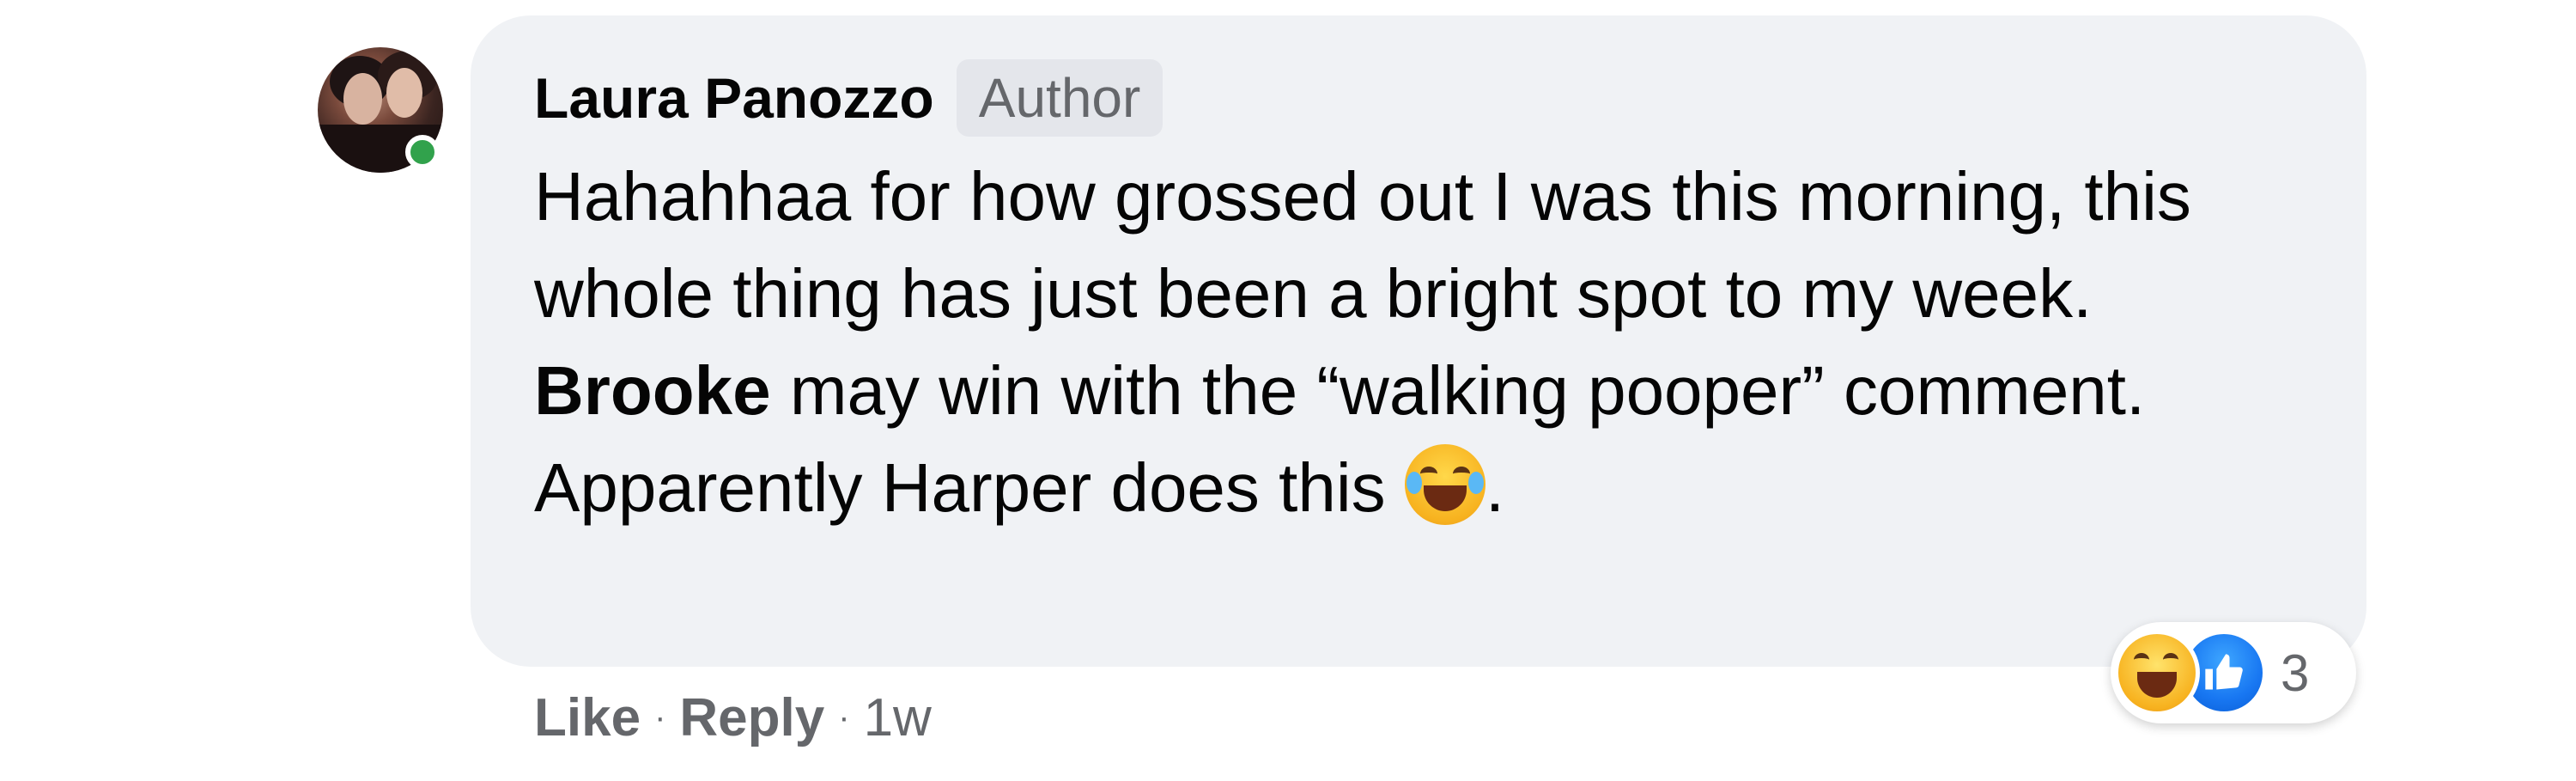 This screenshot has height=781, width=2576. What do you see at coordinates (2157, 673) in the screenshot?
I see `haha-reaction-icon` at bounding box center [2157, 673].